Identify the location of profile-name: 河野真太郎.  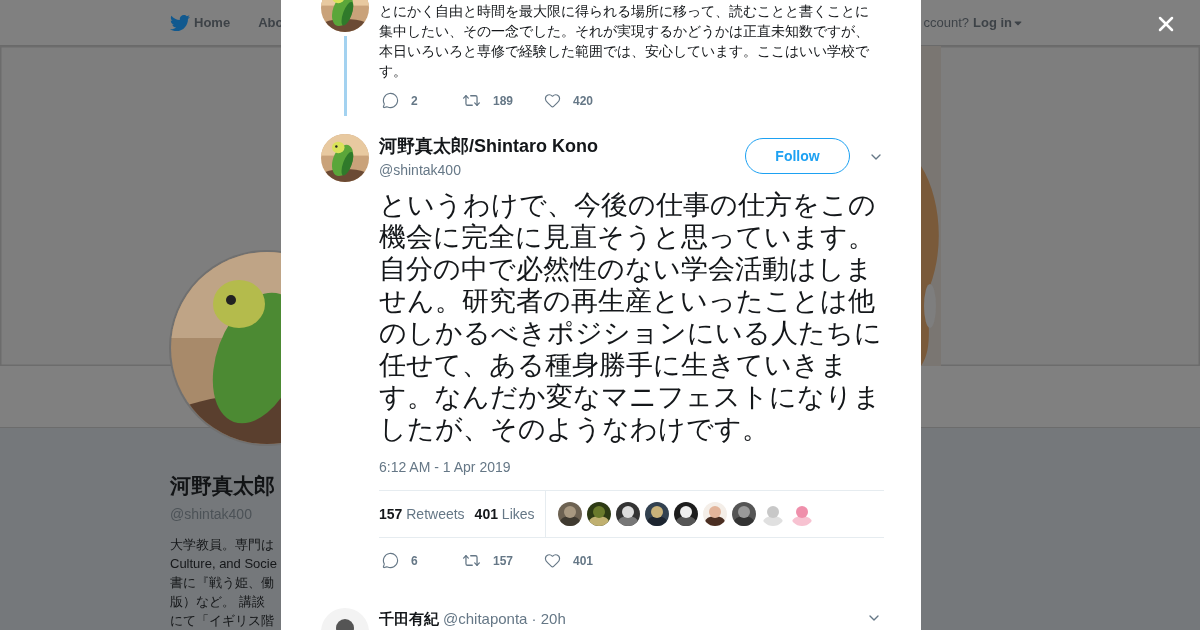
(223, 486).